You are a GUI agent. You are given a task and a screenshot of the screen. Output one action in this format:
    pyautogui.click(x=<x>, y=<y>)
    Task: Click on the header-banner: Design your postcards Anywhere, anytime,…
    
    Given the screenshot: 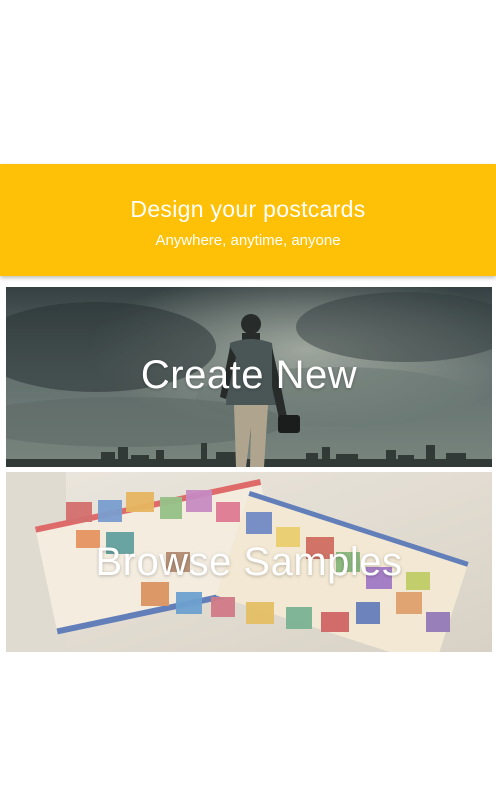 What is the action you would take?
    pyautogui.click(x=248, y=220)
    